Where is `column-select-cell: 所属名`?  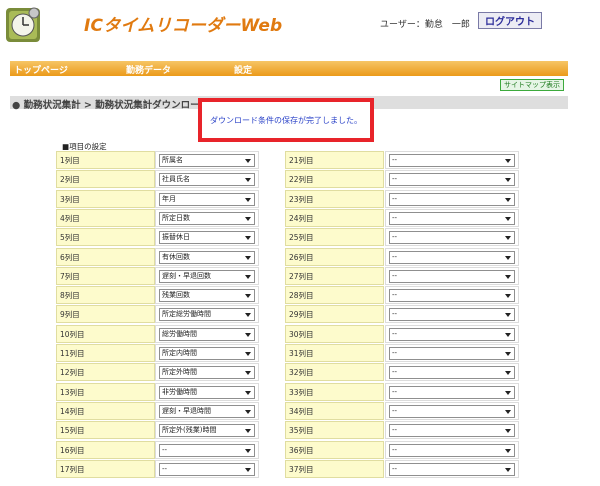
column-select-cell: 所属名 is located at coordinates (207, 160).